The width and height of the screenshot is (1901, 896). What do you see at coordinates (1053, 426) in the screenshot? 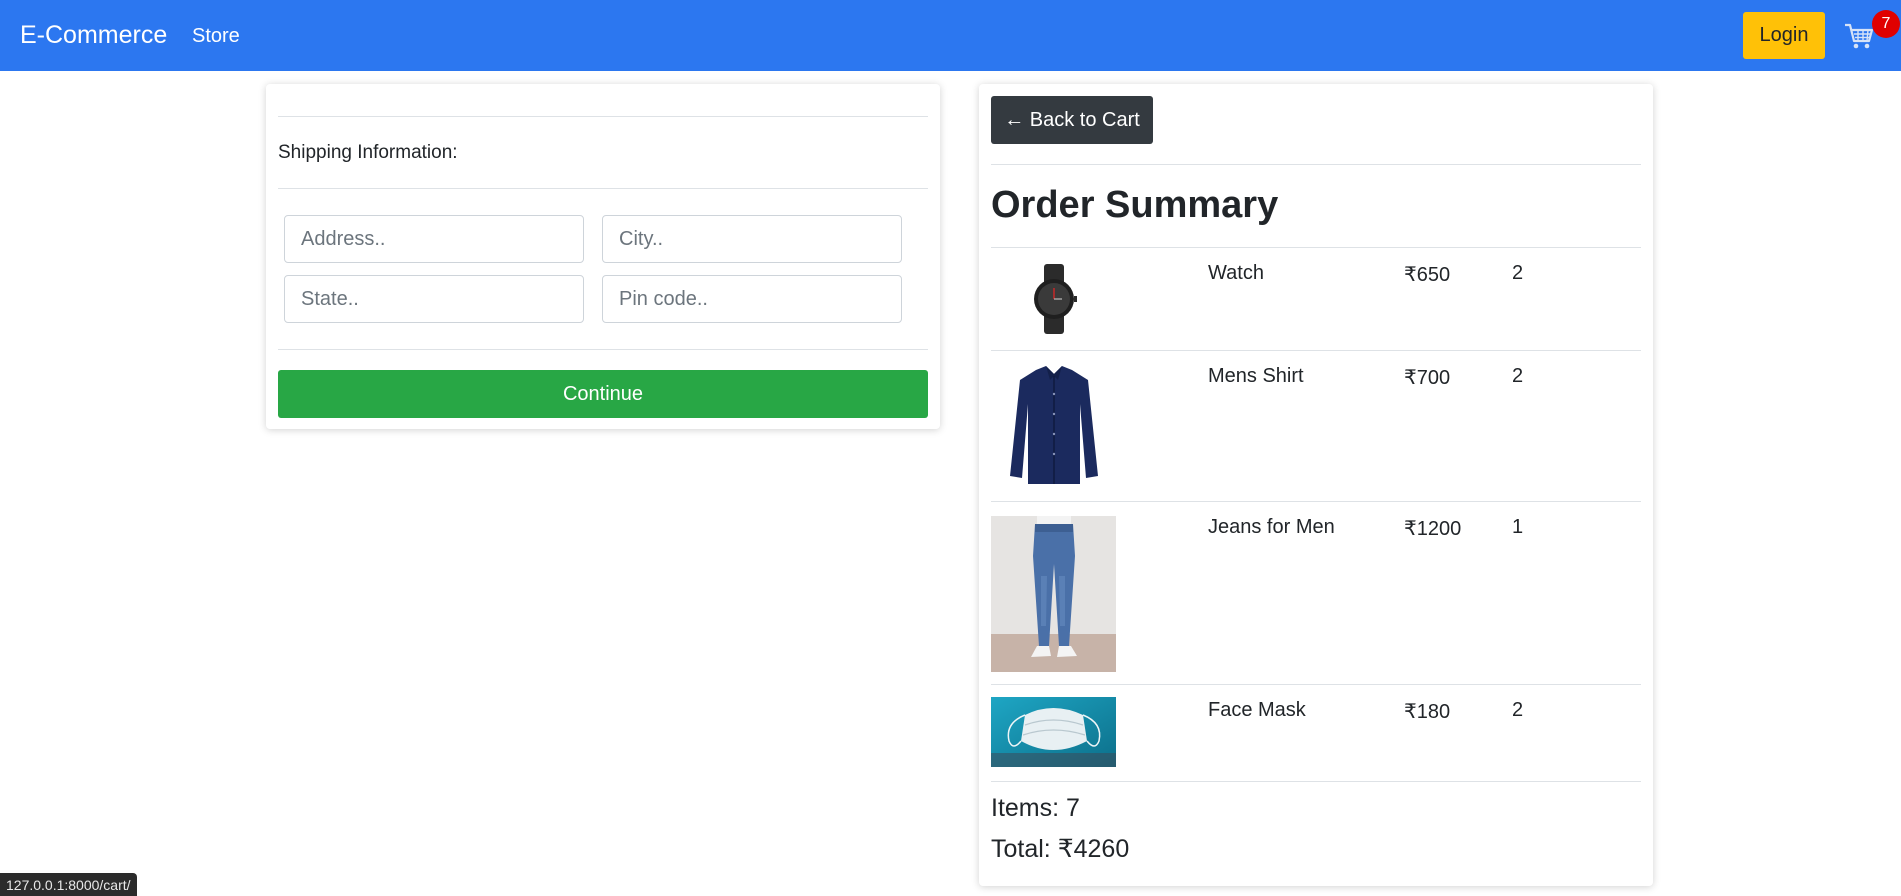
I see `shirt-image` at bounding box center [1053, 426].